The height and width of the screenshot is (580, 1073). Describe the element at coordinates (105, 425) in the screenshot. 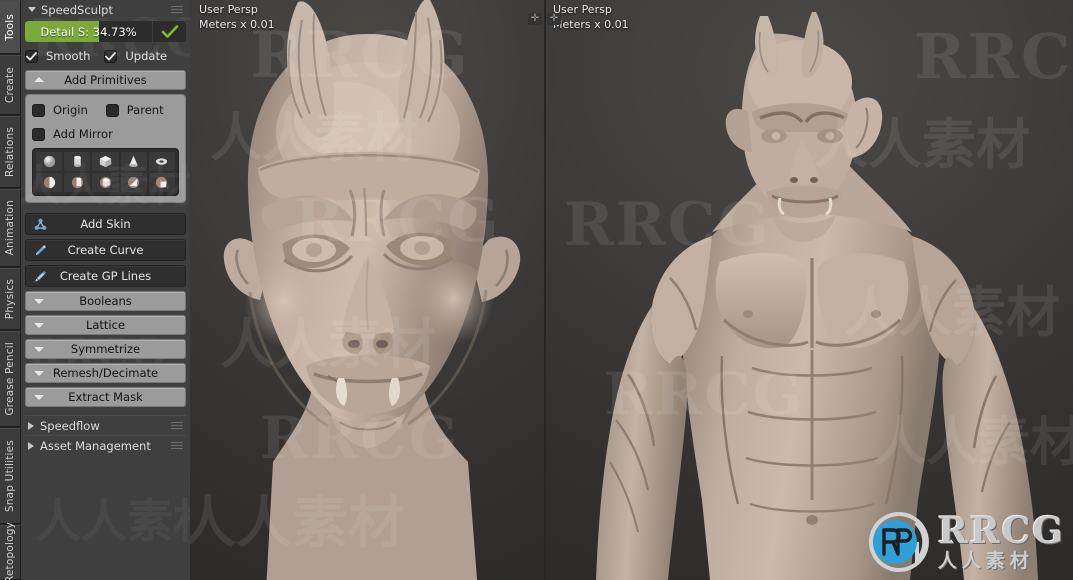

I see `panel-header-speedflow: Speedflow` at that location.